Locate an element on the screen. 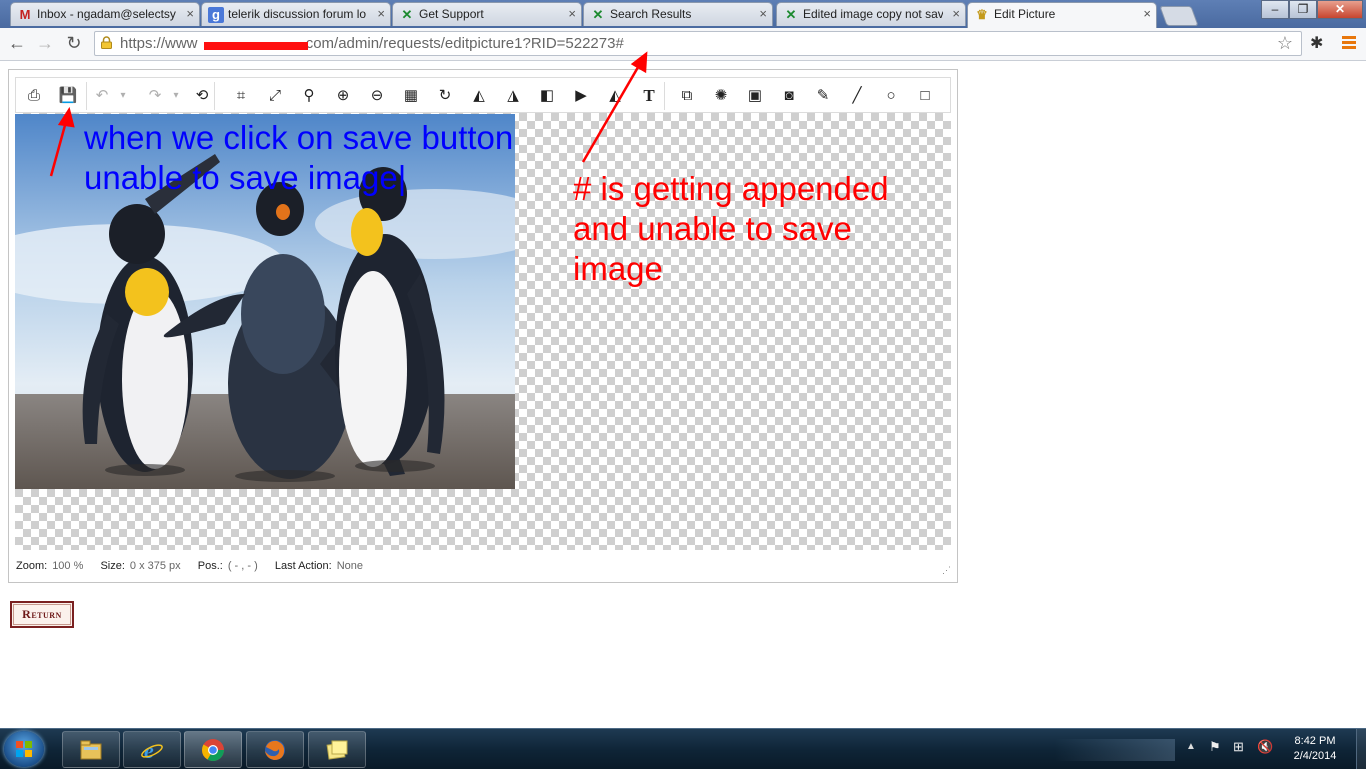  extension-bug-icon: ✱ is located at coordinates (1316, 43).